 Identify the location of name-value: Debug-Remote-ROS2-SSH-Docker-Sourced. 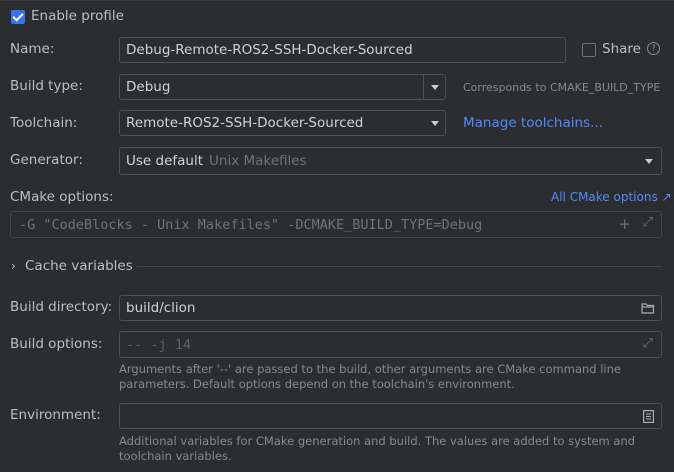
(269, 50).